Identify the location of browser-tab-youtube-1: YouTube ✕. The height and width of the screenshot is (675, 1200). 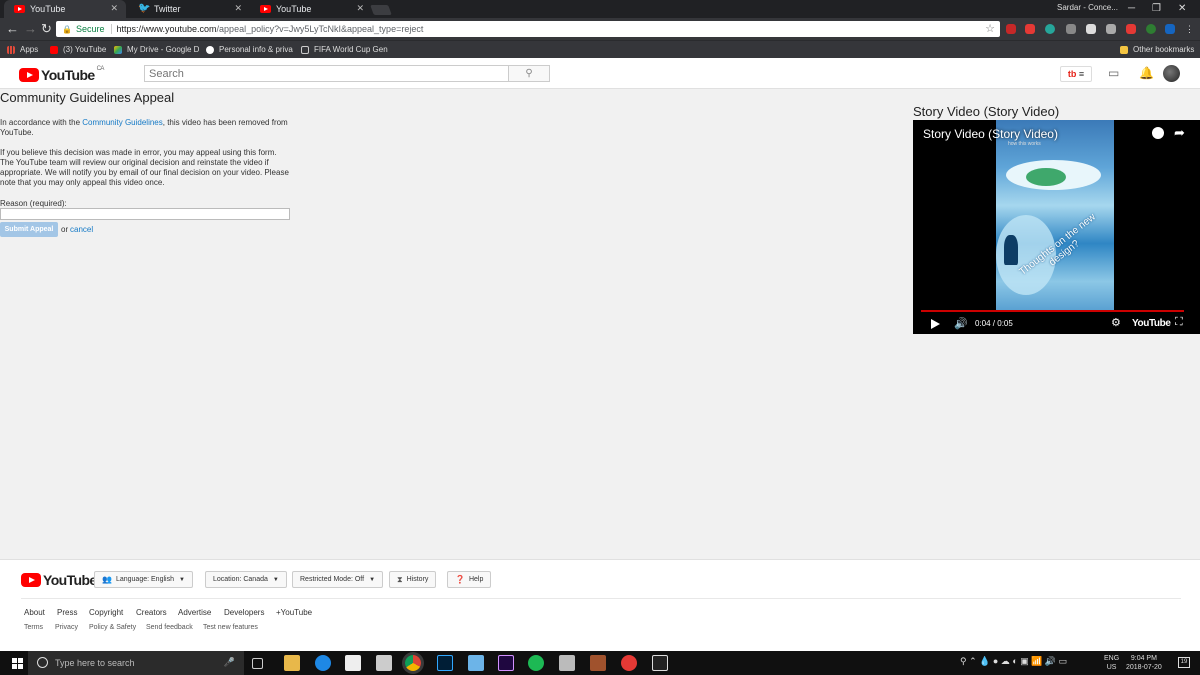
(65, 9).